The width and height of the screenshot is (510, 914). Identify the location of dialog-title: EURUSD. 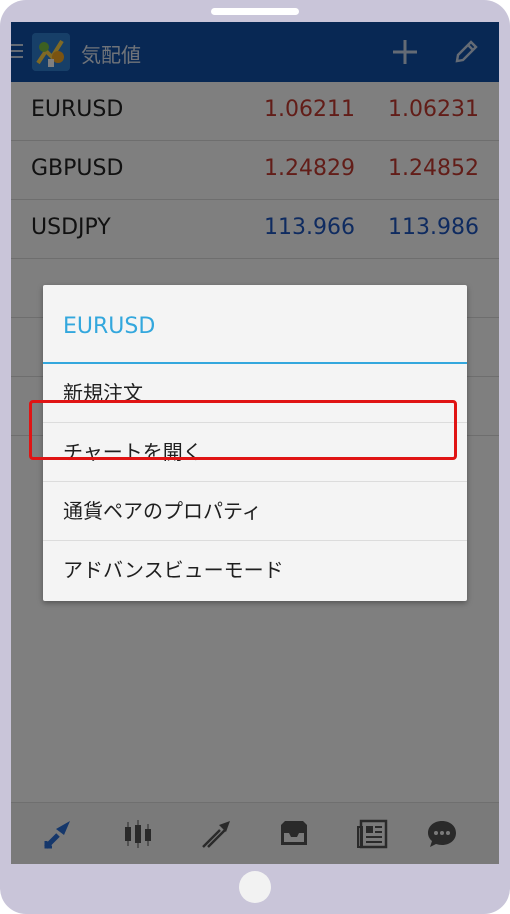
(109, 326).